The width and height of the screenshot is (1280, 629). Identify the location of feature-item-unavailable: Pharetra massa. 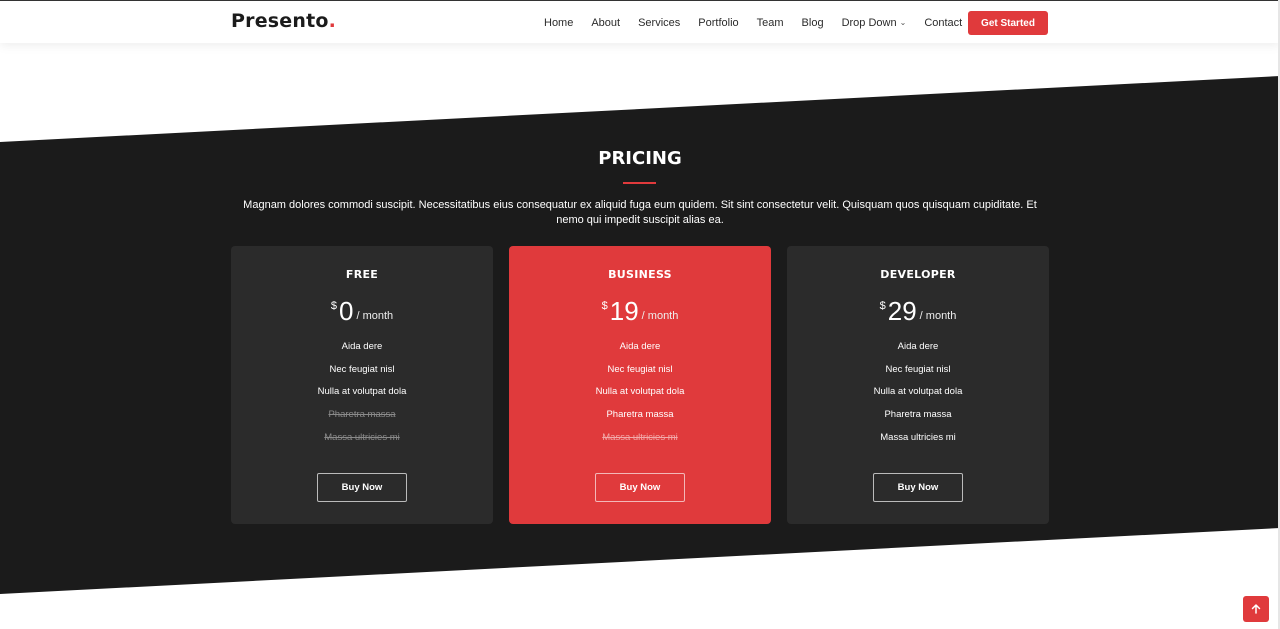
(362, 415).